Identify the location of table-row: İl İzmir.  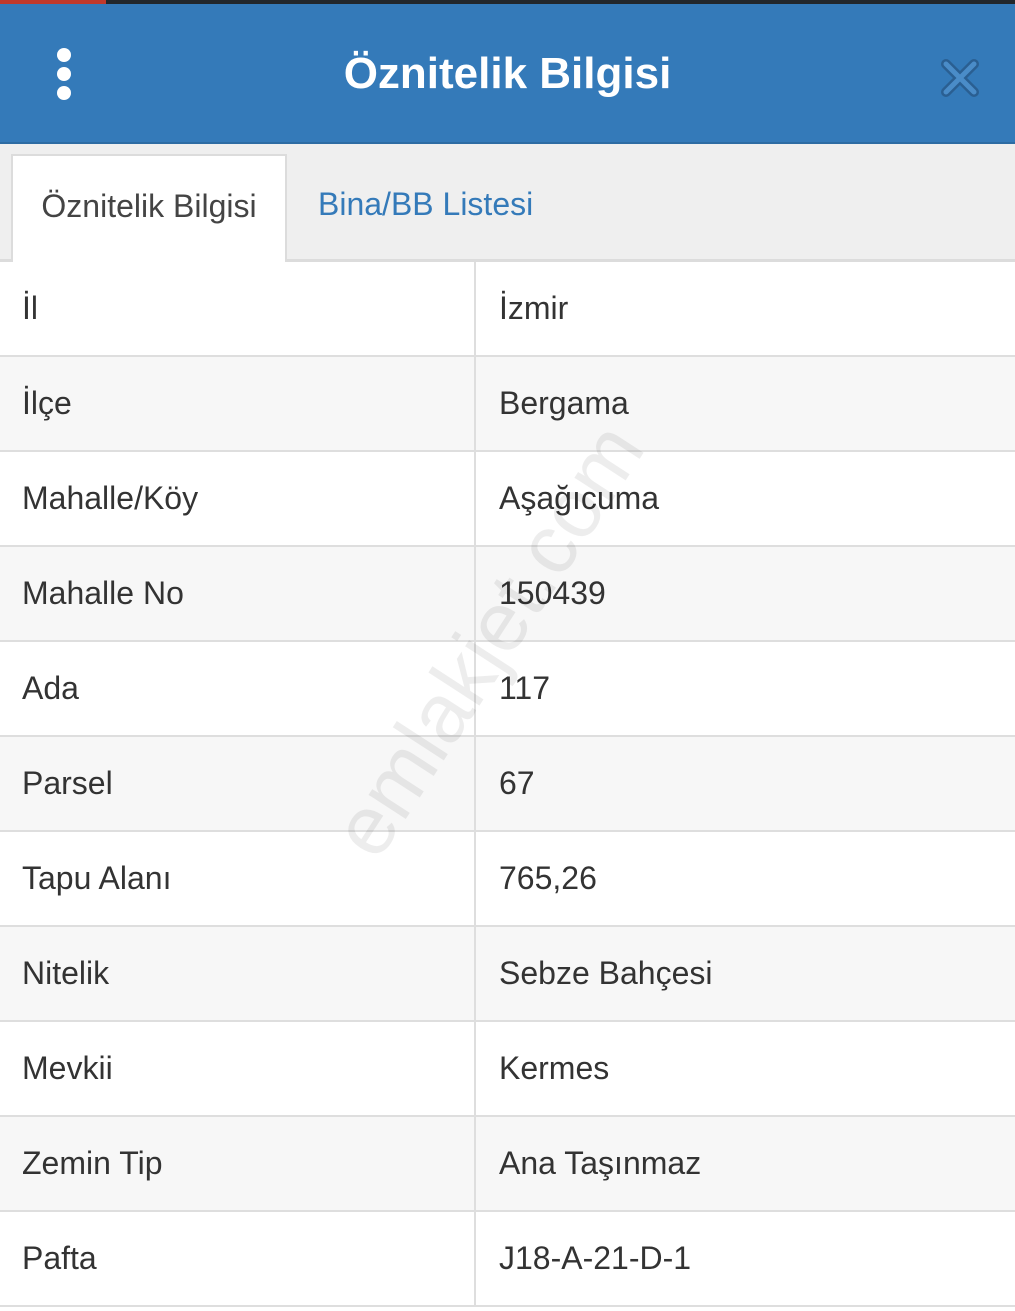
(507, 309).